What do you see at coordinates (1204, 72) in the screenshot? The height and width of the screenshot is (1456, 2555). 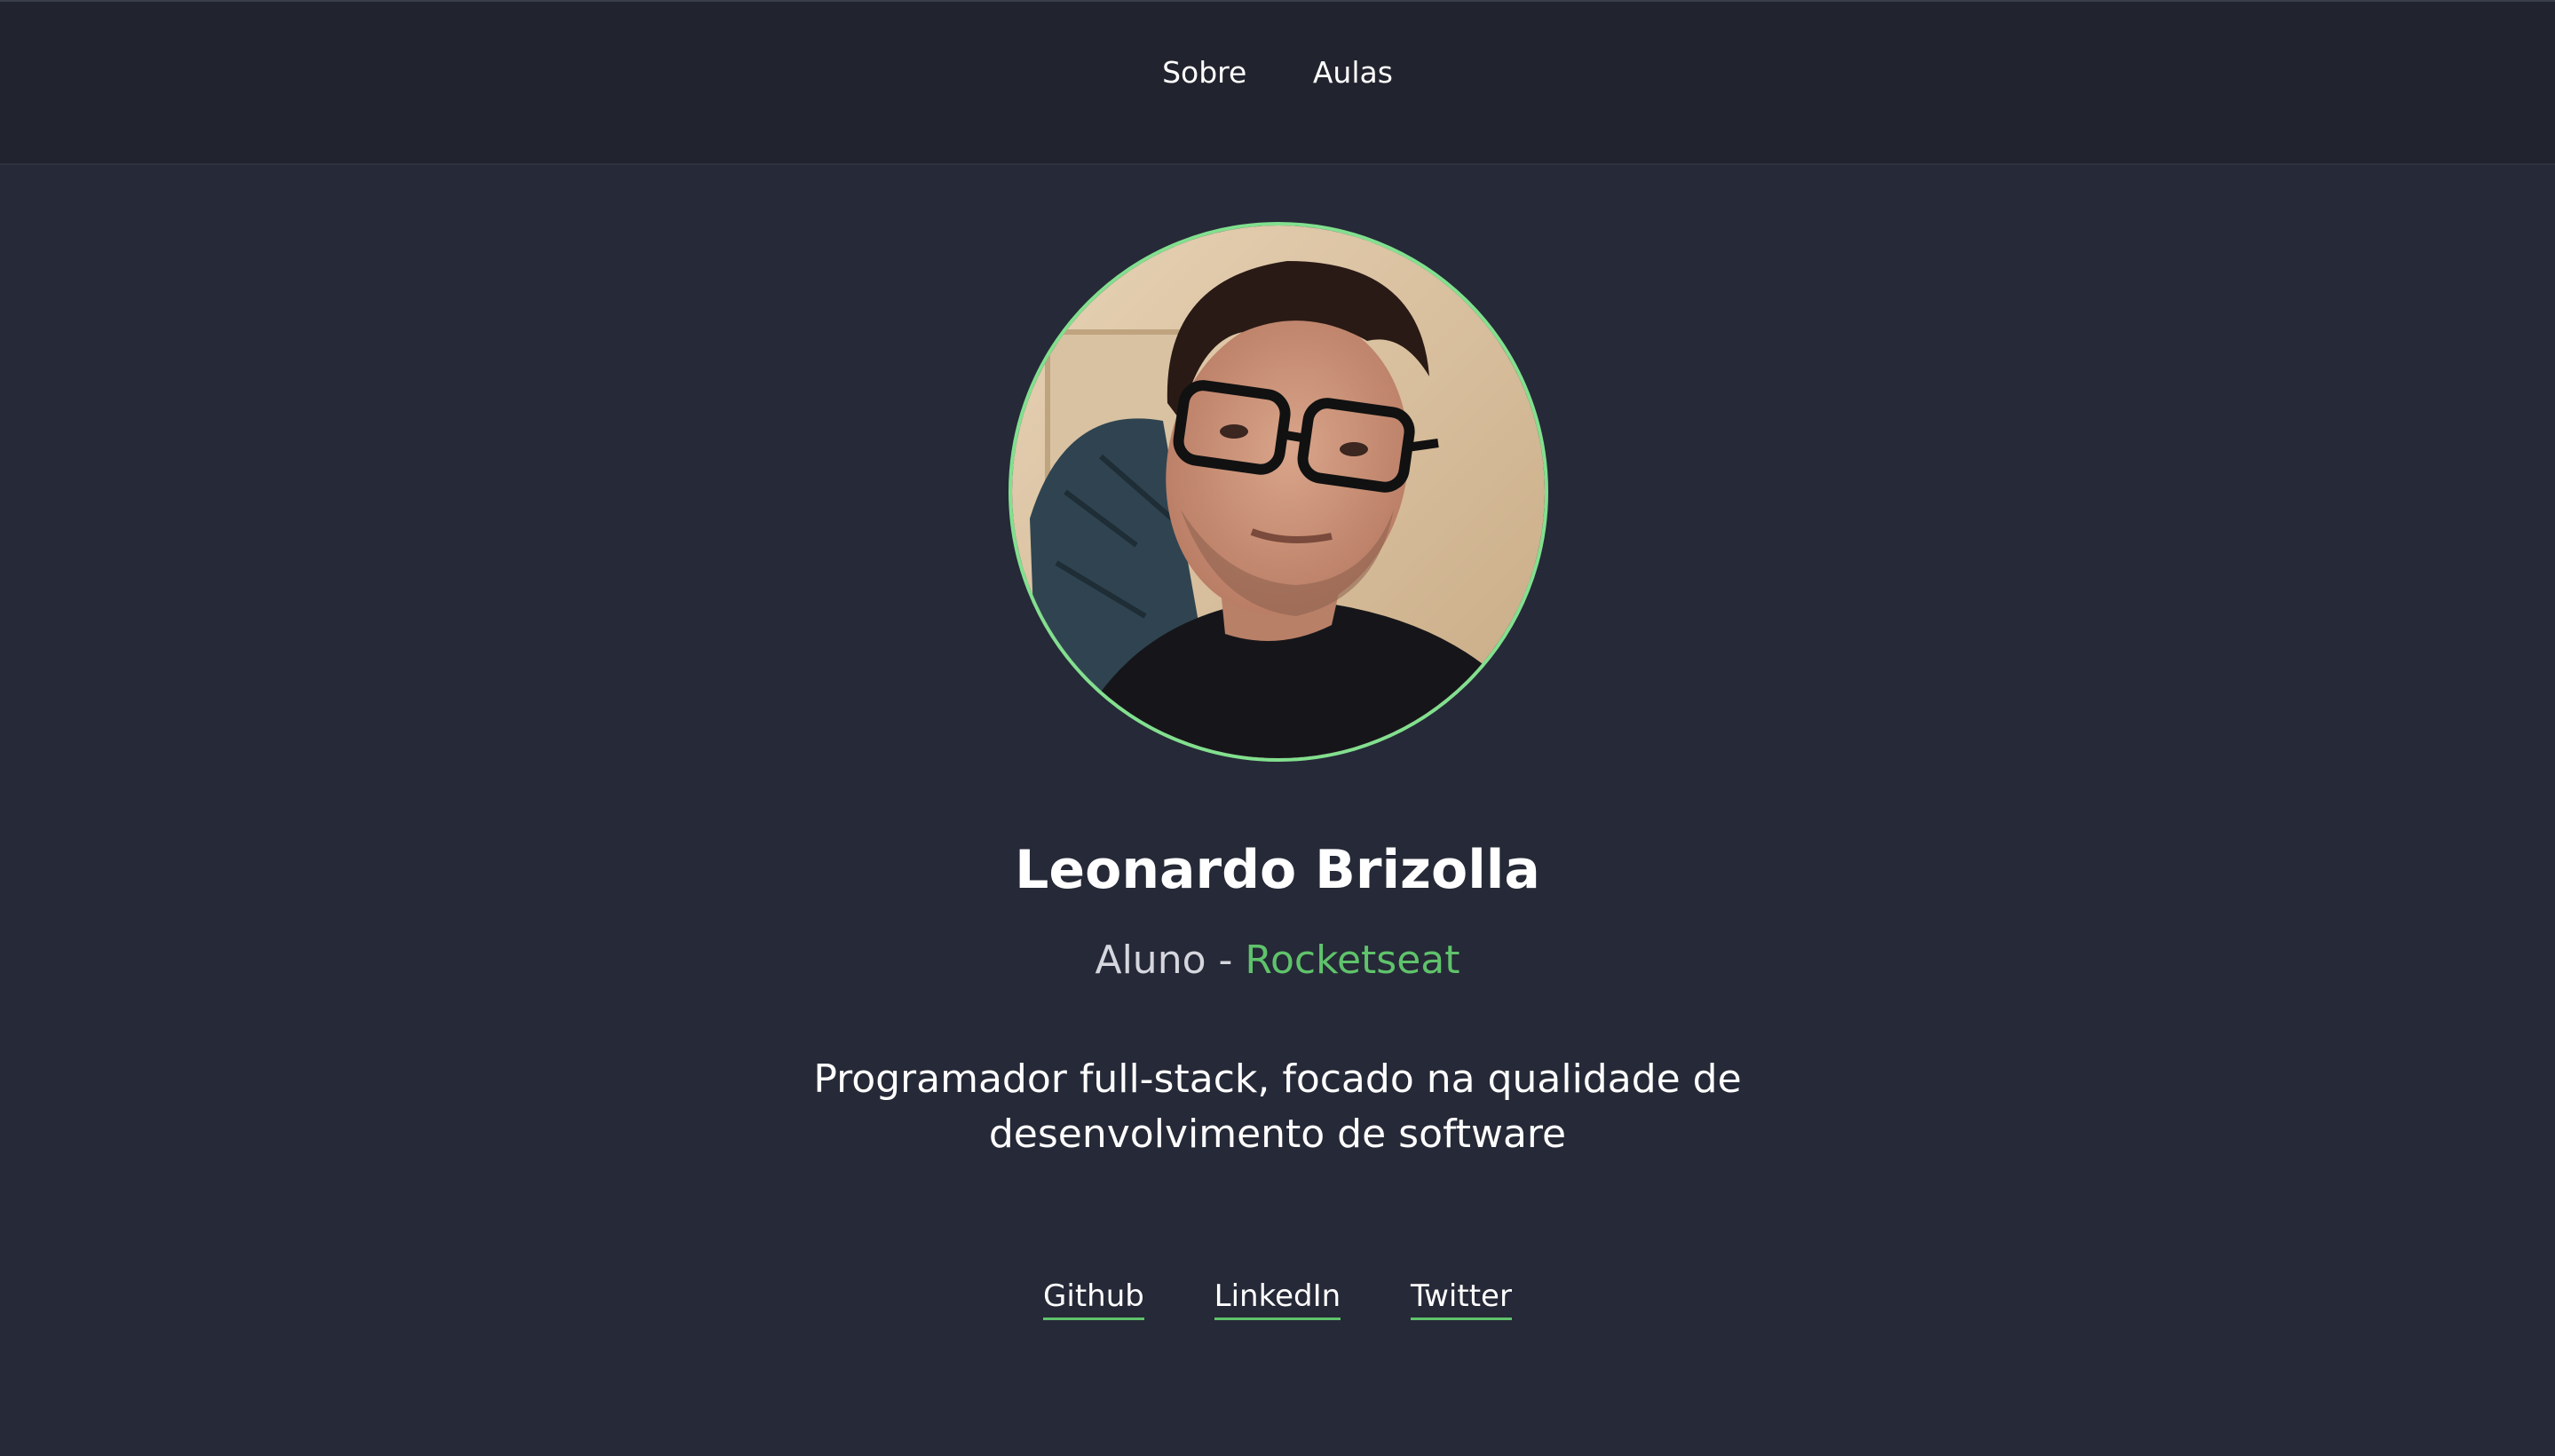 I see `nav-link-sobre: Sobre` at bounding box center [1204, 72].